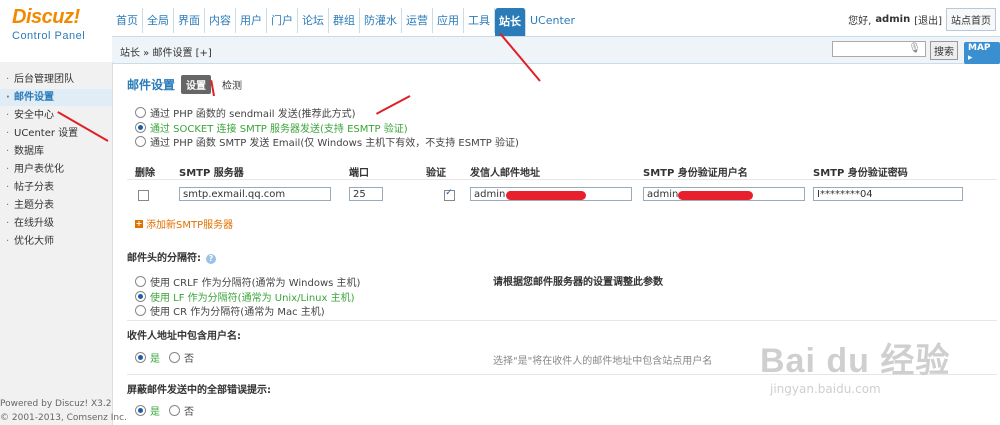 This screenshot has height=425, width=1000. I want to click on include-username-no: 否, so click(181, 357).